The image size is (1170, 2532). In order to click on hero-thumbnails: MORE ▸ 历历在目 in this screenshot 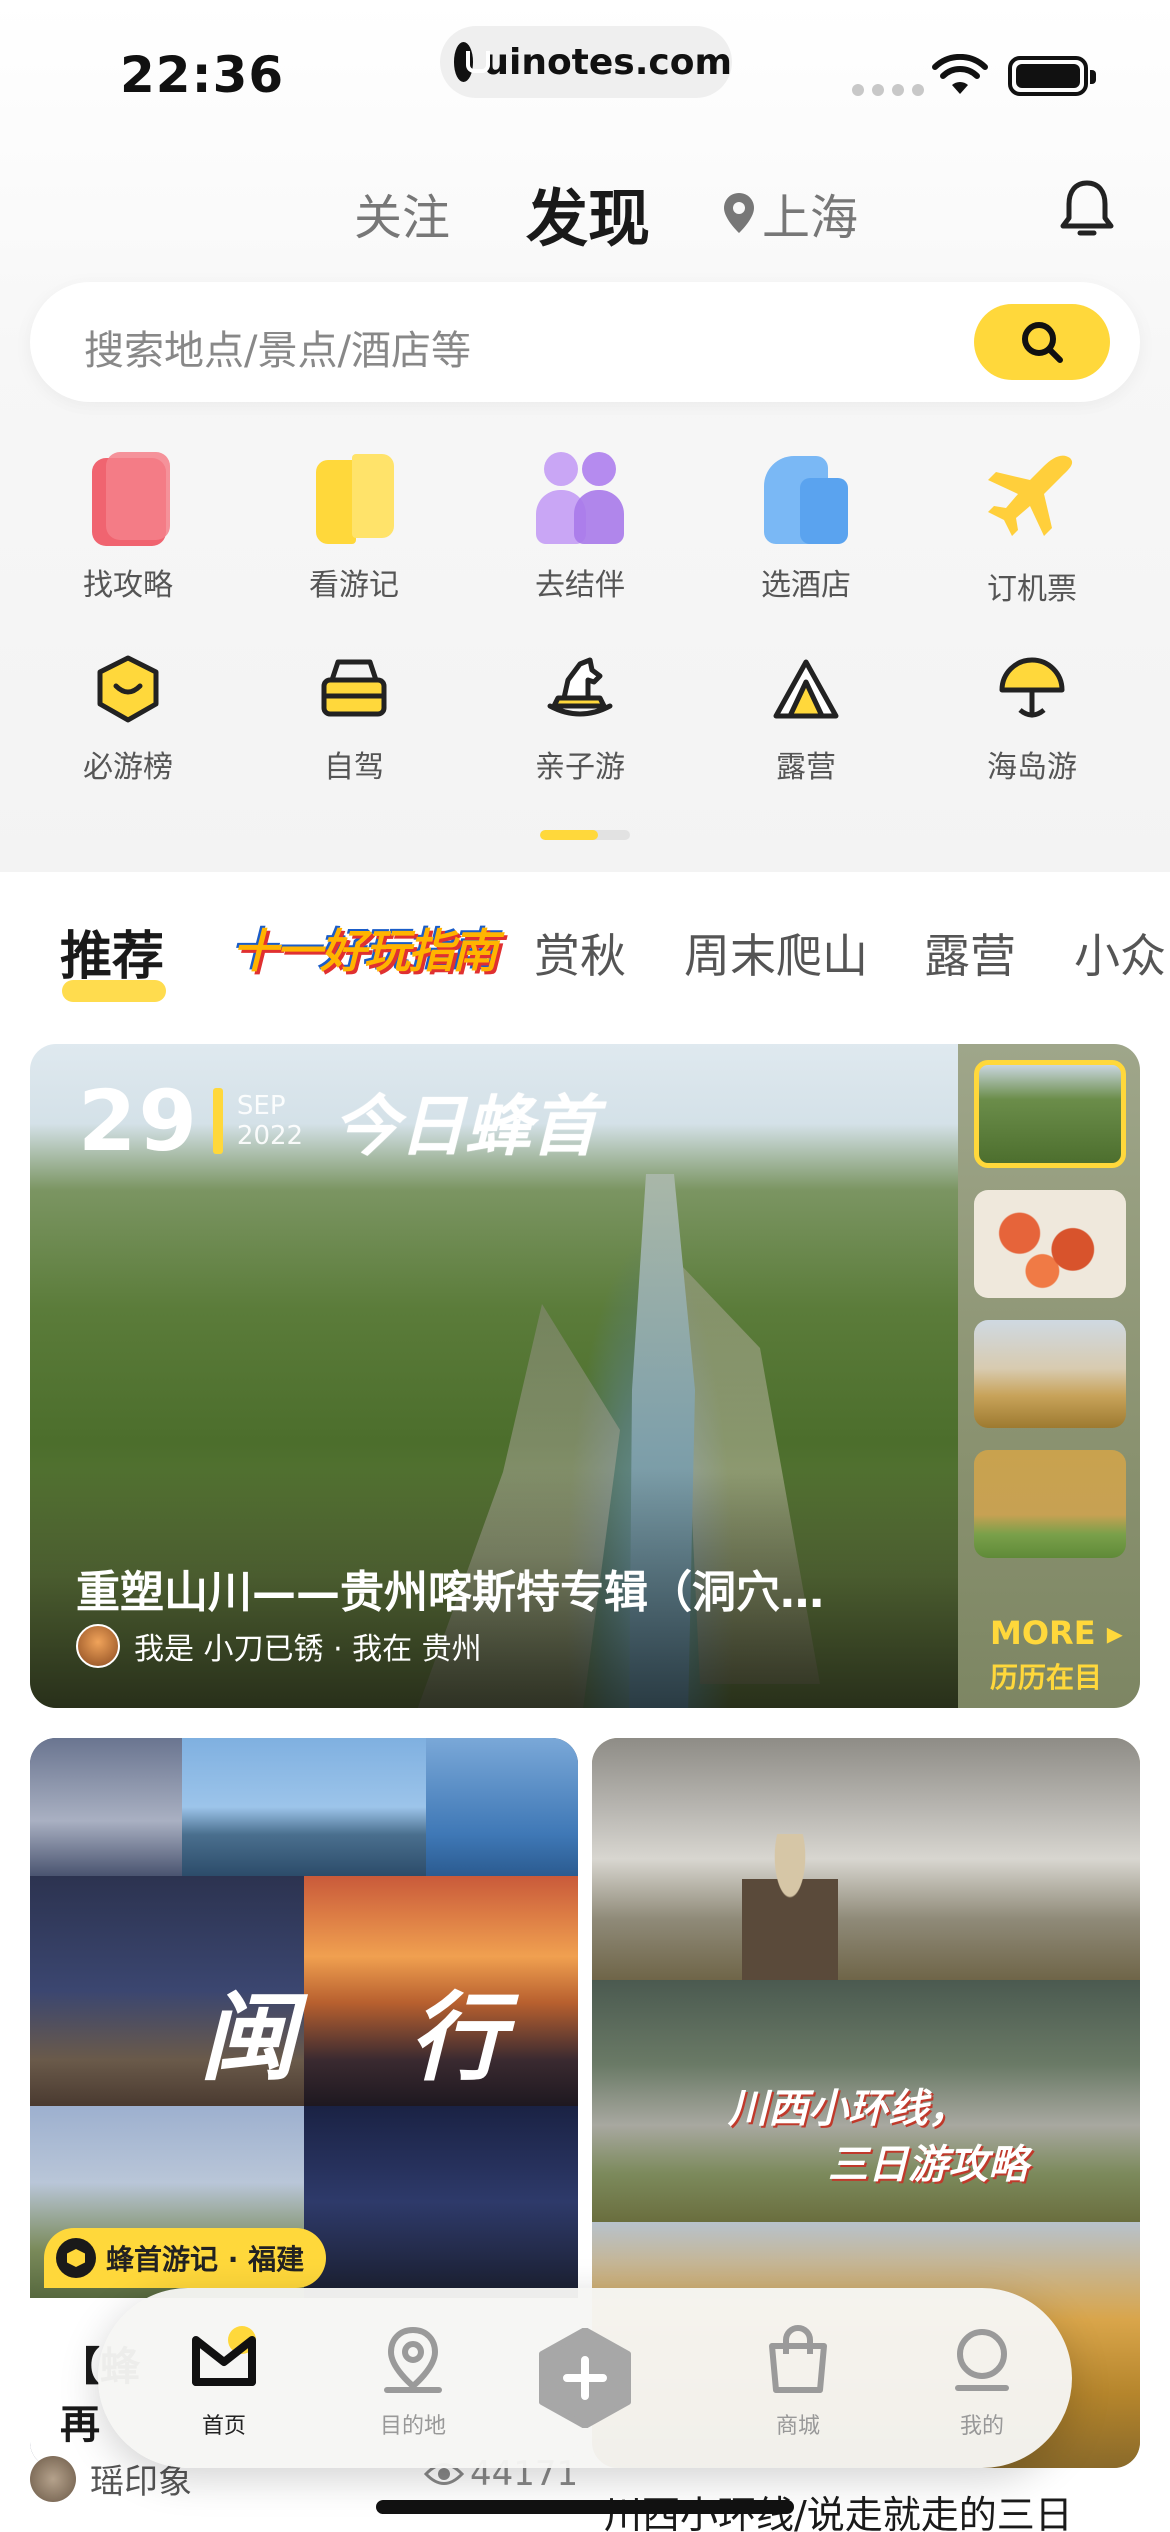, I will do `click(1049, 1376)`.